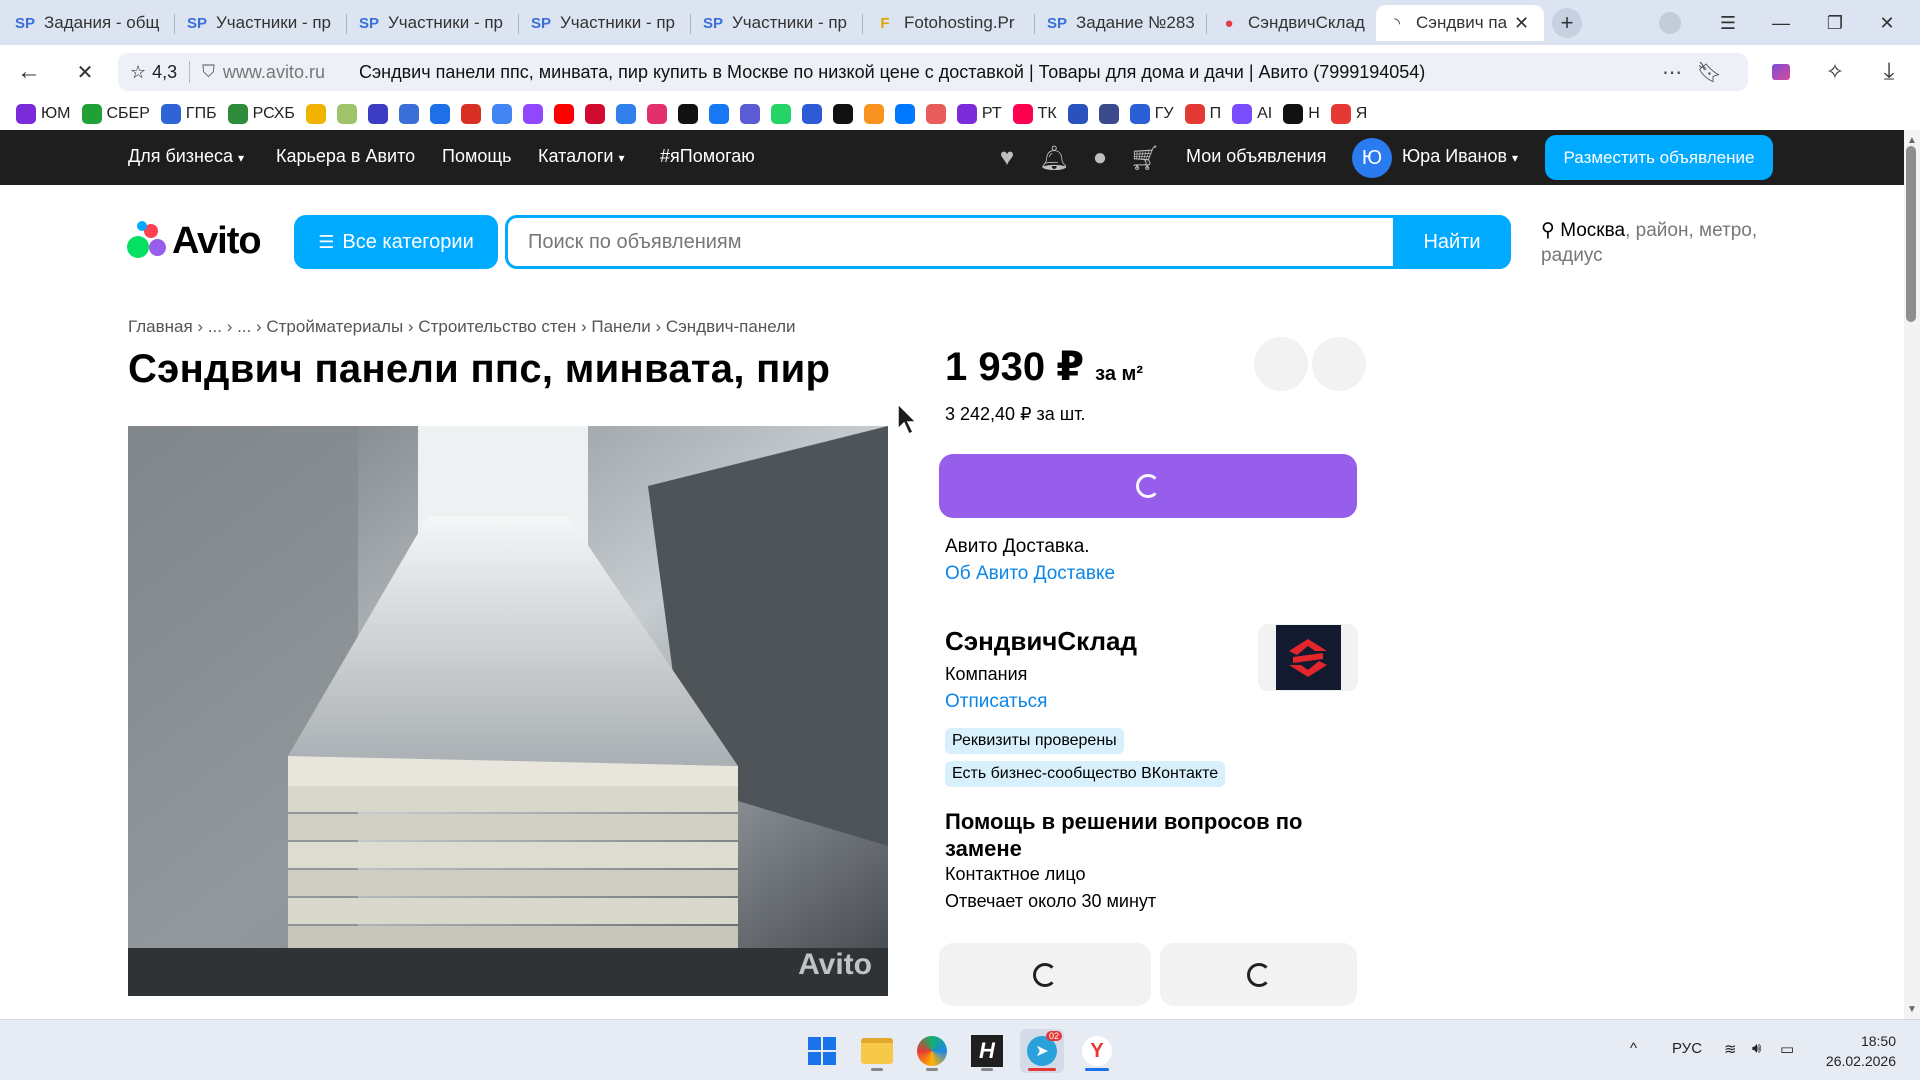 The height and width of the screenshot is (1080, 1920). What do you see at coordinates (948, 23) in the screenshot?
I see `browser-tab: F Fotohosting.Pr` at bounding box center [948, 23].